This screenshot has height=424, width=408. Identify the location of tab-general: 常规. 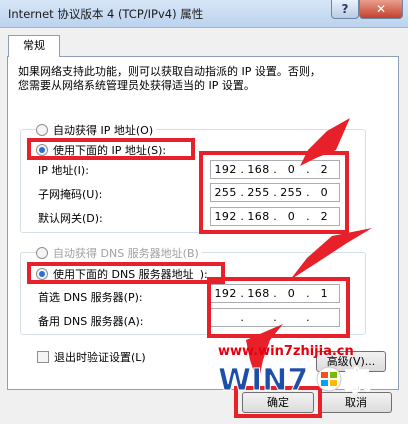
(34, 46).